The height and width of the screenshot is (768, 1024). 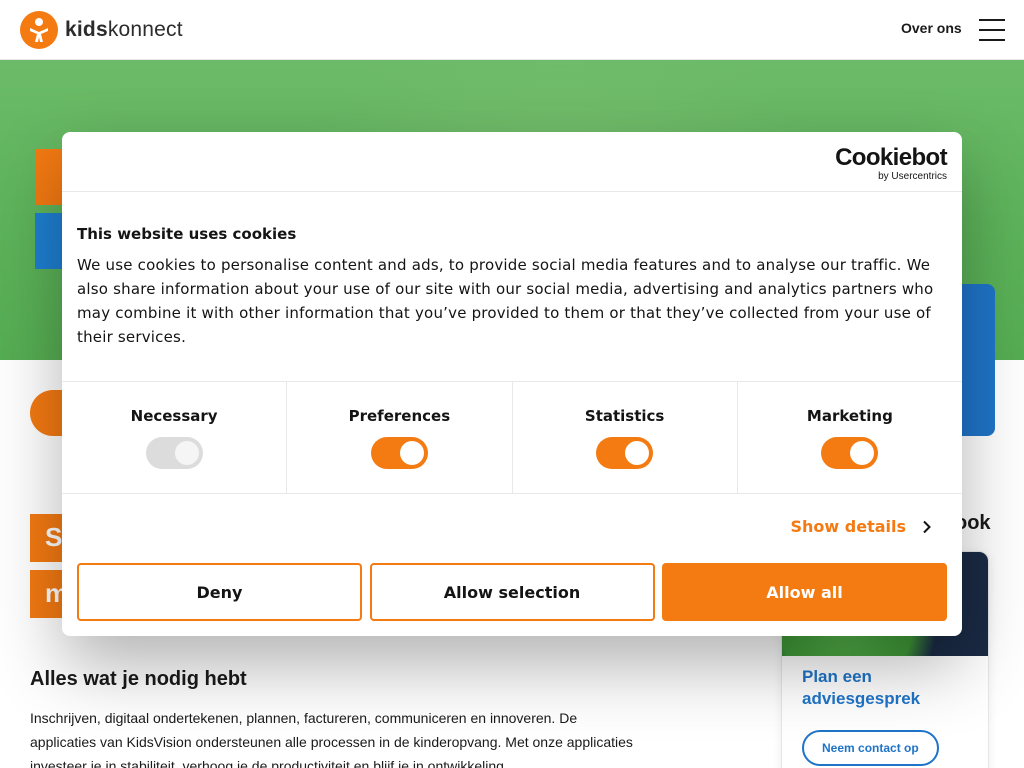 What do you see at coordinates (399, 416) in the screenshot?
I see `category-label: Preferences` at bounding box center [399, 416].